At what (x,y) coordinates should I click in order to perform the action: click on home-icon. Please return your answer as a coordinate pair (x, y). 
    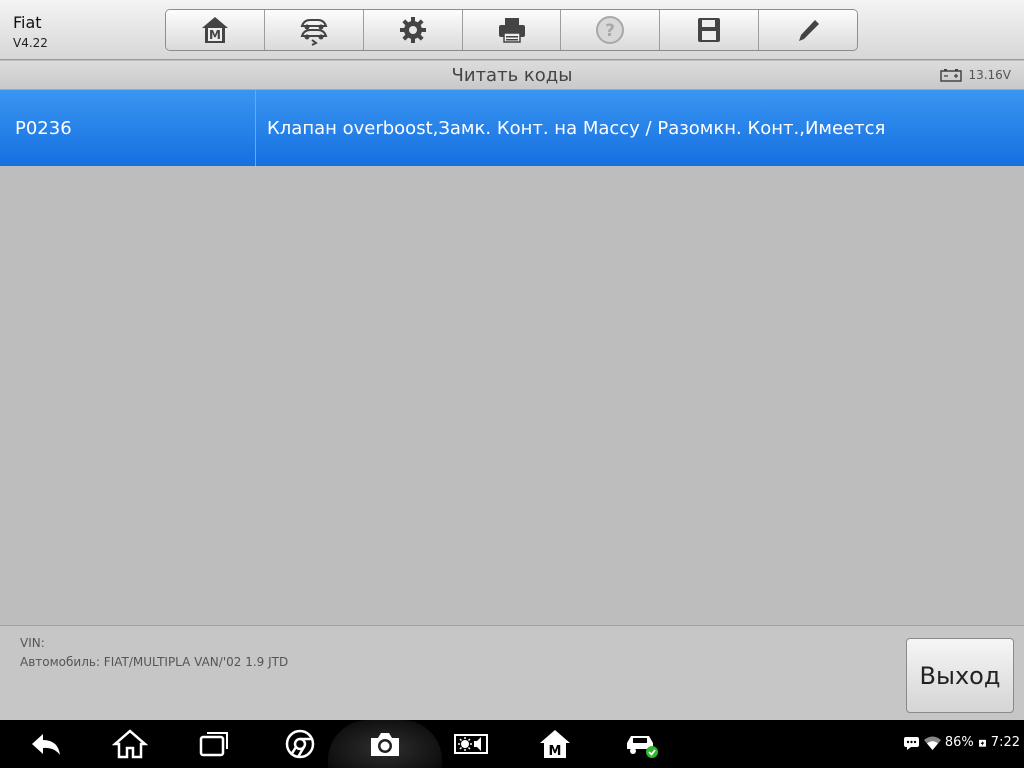
    Looking at the image, I should click on (130, 744).